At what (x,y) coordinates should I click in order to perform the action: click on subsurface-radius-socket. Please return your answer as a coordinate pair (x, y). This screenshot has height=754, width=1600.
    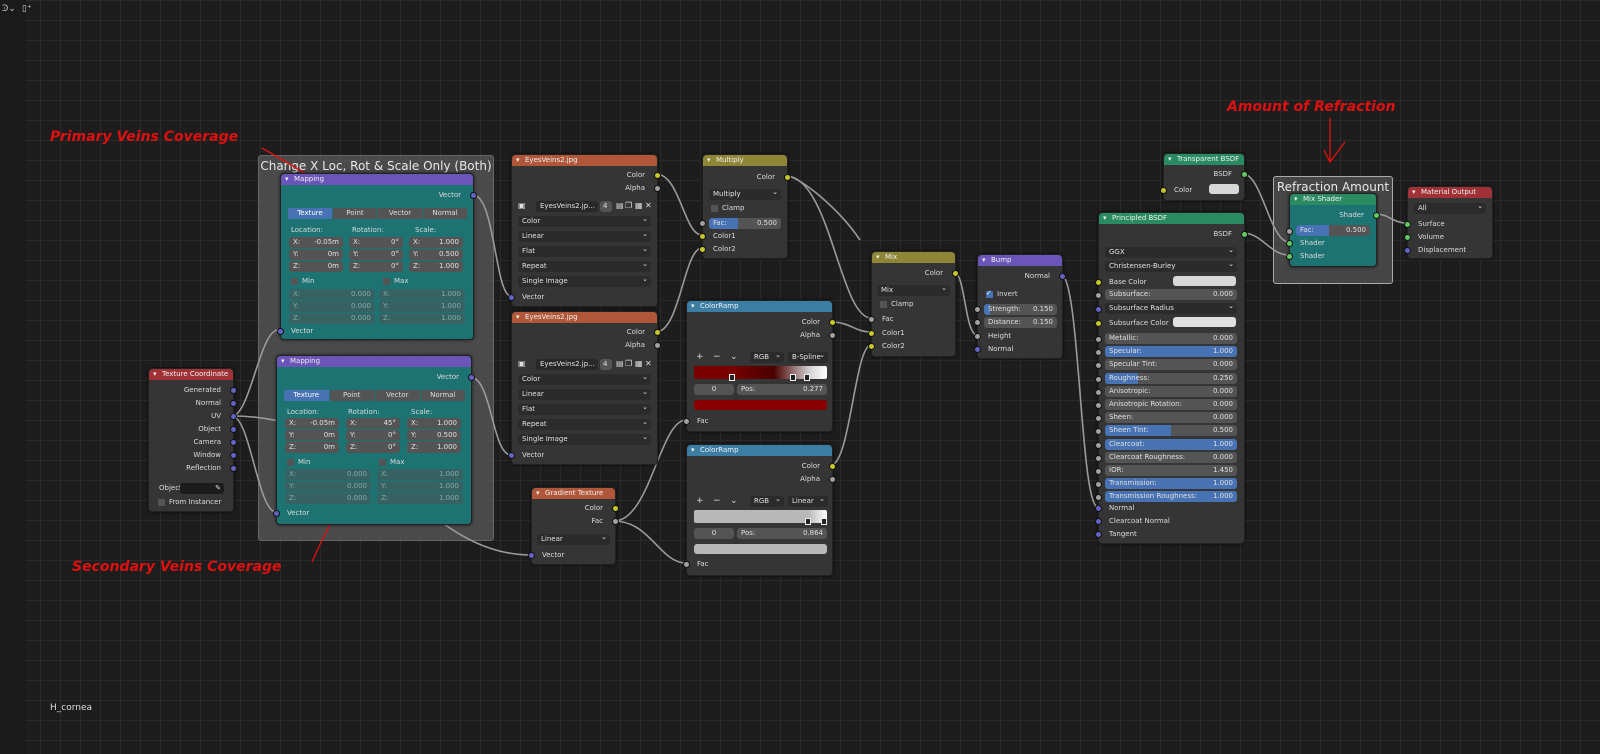
    Looking at the image, I should click on (1098, 309).